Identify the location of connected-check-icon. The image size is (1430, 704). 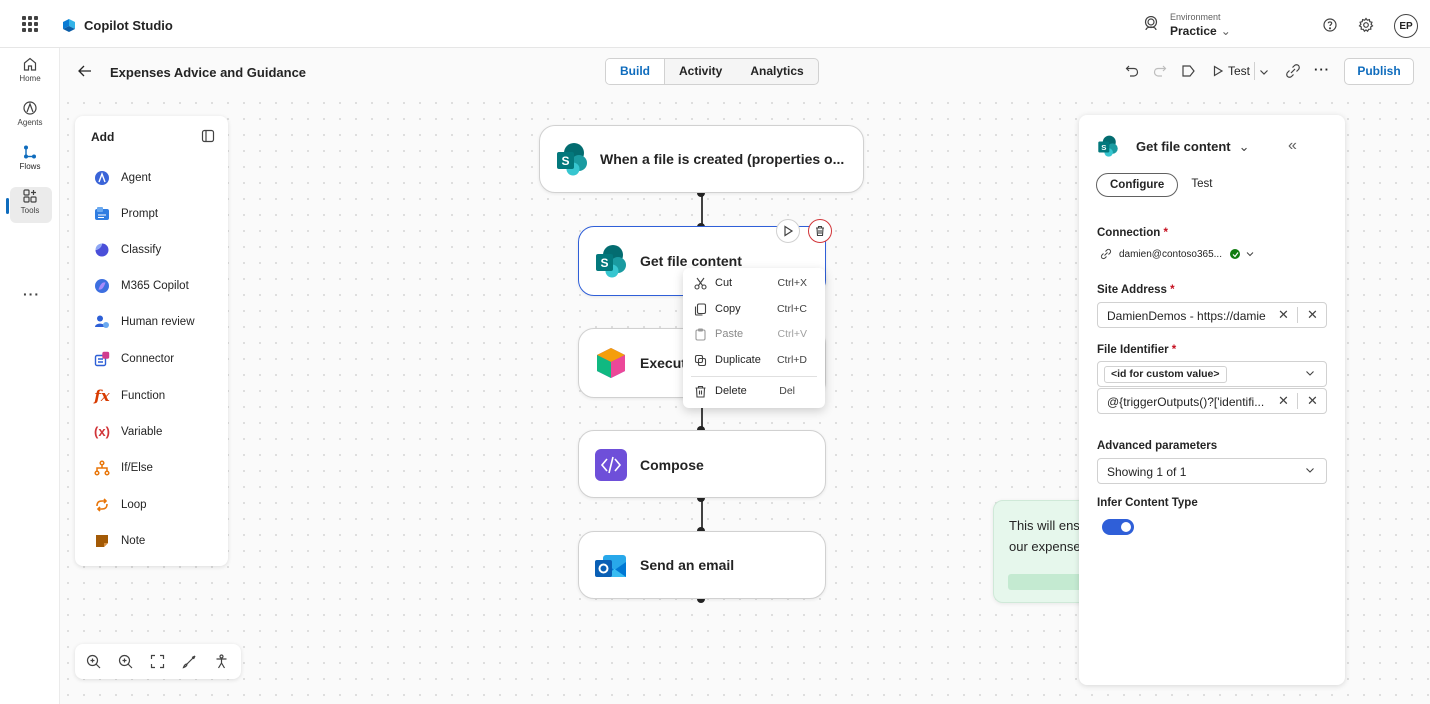
(1235, 254).